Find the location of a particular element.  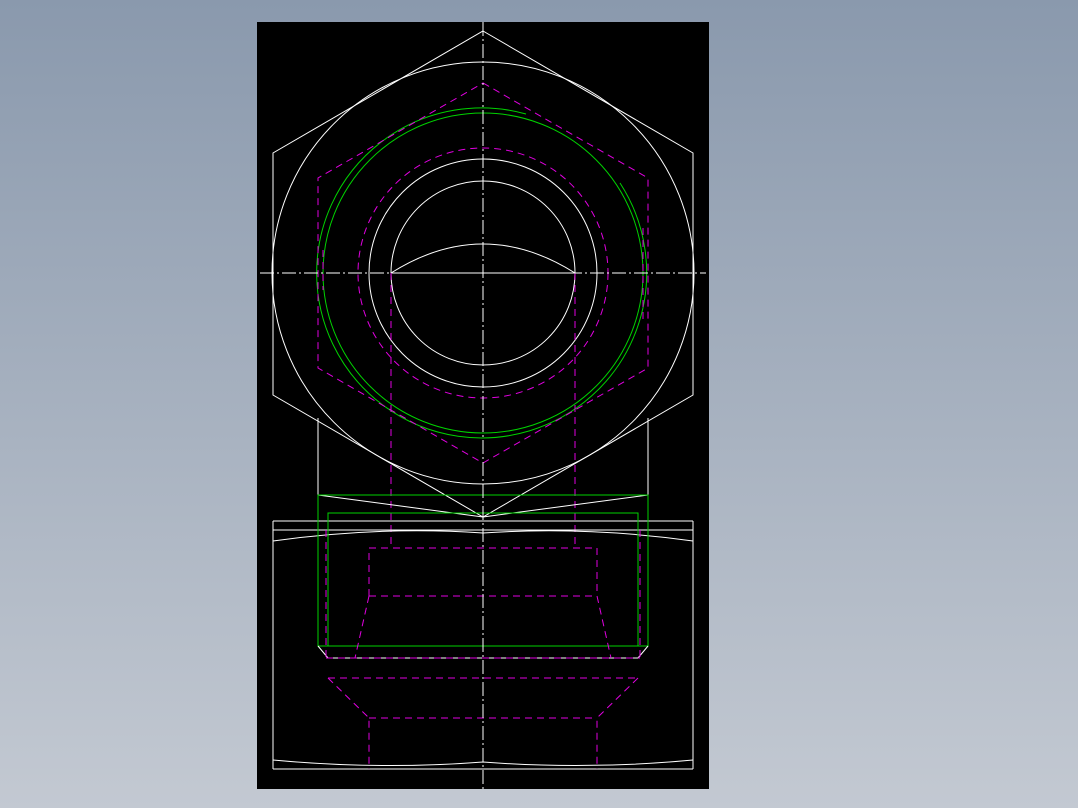

chamfer-line-right is located at coordinates (565, 506).